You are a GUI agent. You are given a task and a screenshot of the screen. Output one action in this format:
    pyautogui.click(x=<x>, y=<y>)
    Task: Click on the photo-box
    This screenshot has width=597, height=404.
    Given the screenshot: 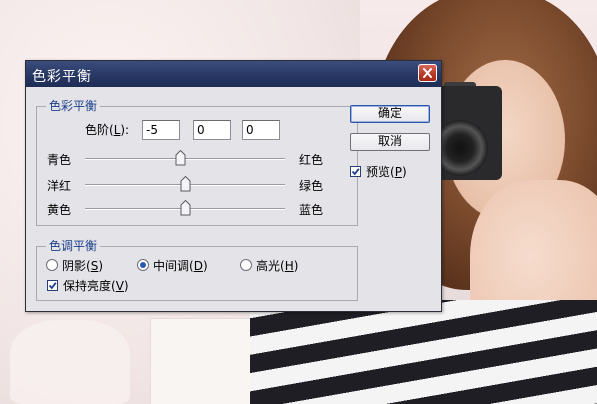 What is the action you would take?
    pyautogui.click(x=206, y=361)
    